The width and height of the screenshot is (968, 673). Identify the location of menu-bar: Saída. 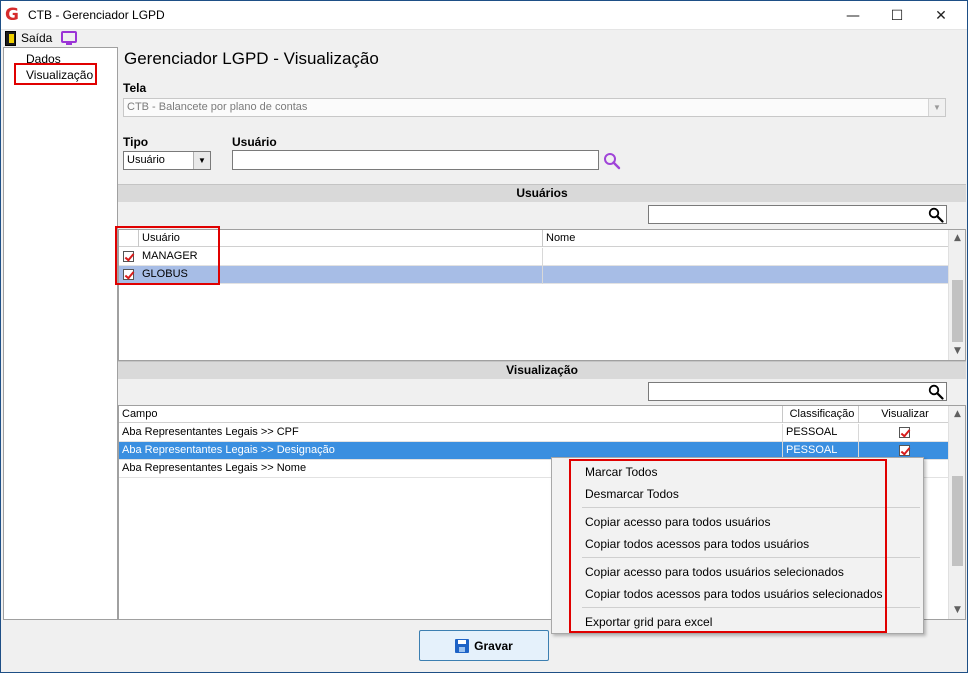
(484, 38).